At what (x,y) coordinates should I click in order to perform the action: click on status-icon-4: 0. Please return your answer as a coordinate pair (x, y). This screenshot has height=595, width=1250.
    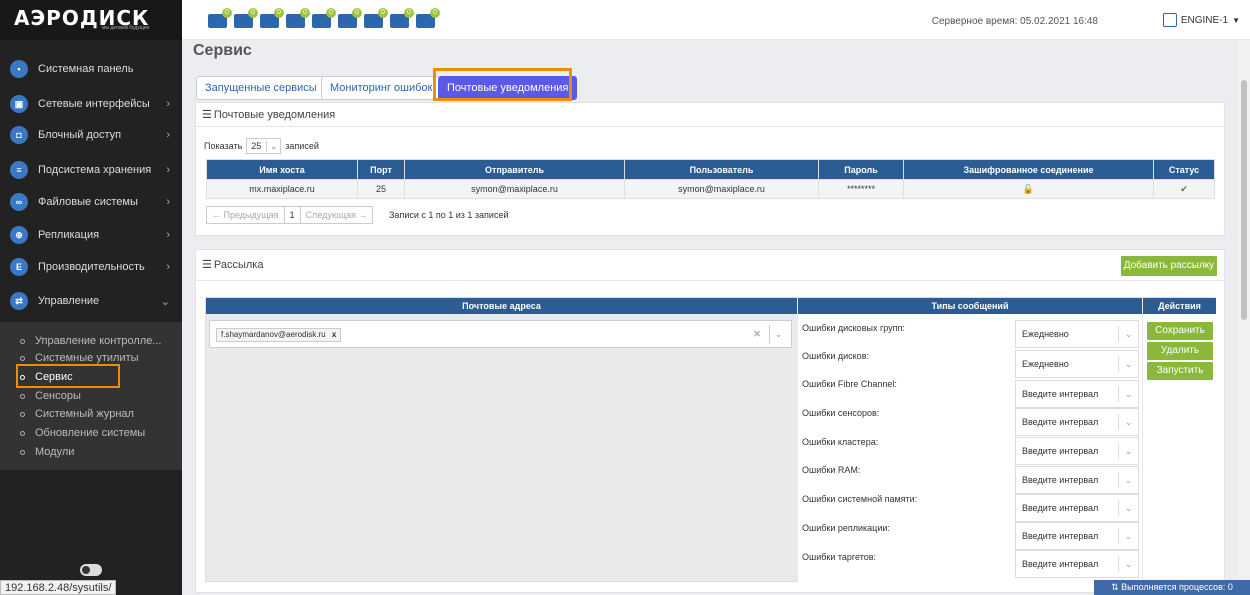
    Looking at the image, I should click on (298, 18).